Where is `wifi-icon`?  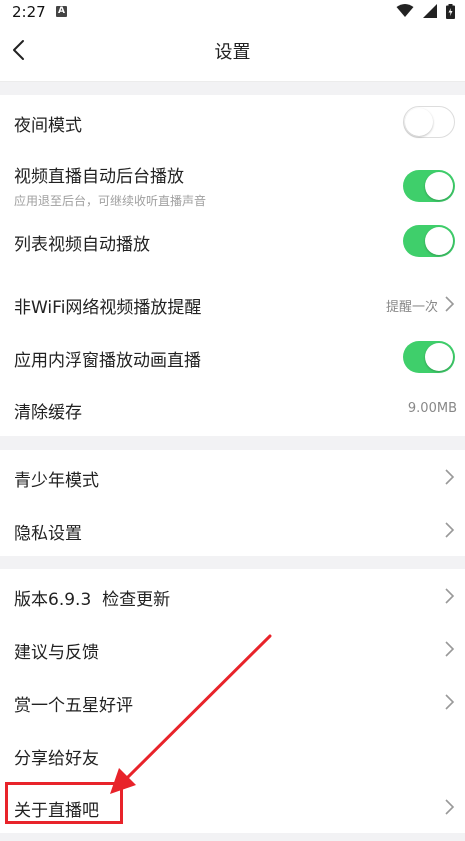
wifi-icon is located at coordinates (405, 10).